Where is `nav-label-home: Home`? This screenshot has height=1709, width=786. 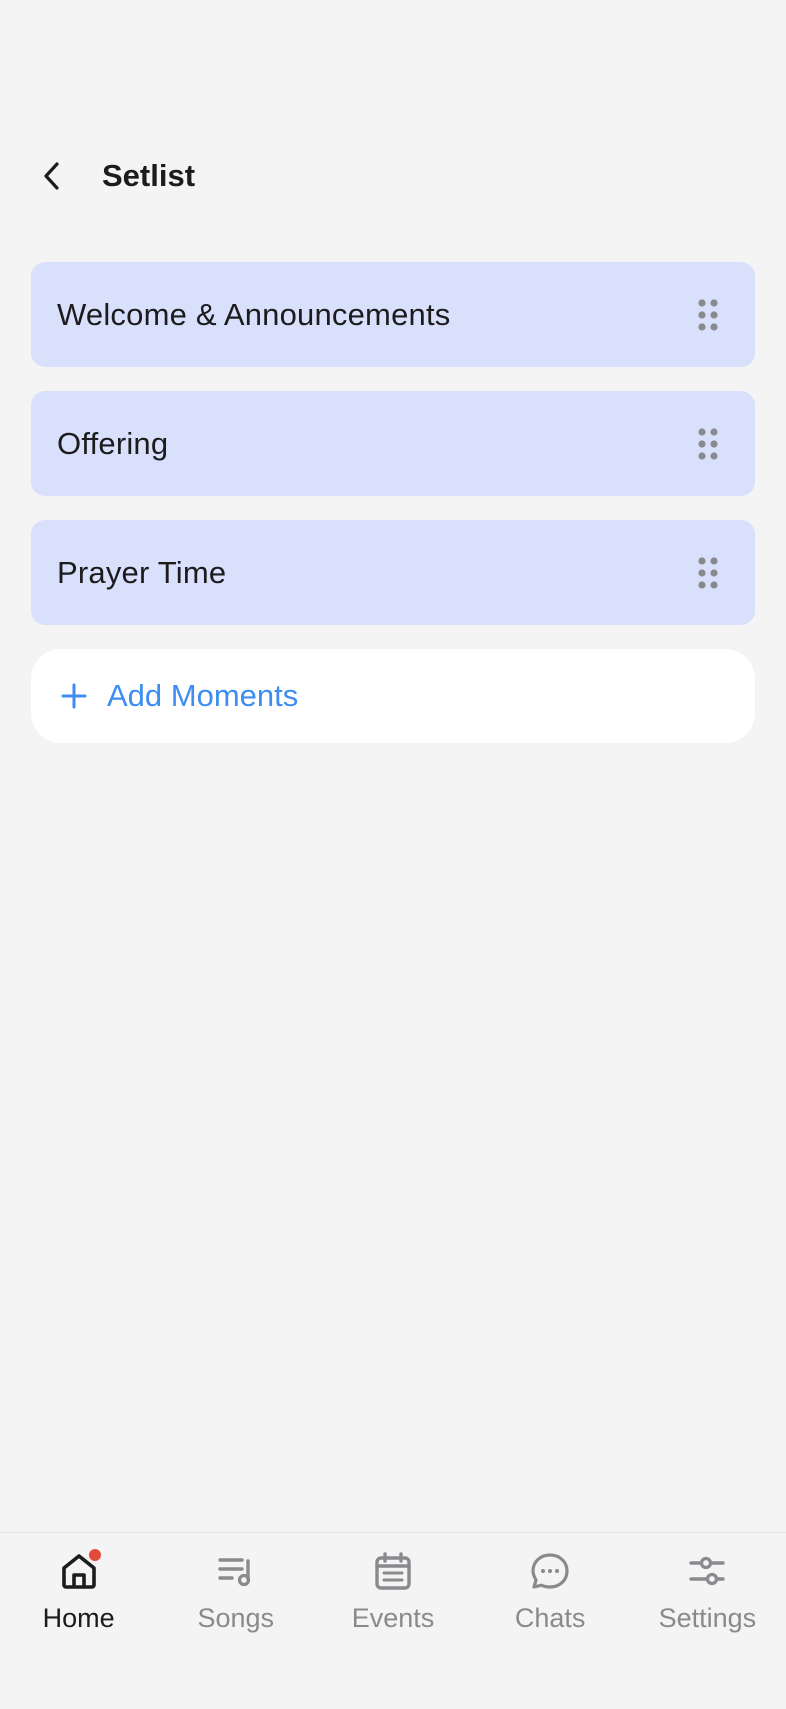
nav-label-home: Home is located at coordinates (78, 1618).